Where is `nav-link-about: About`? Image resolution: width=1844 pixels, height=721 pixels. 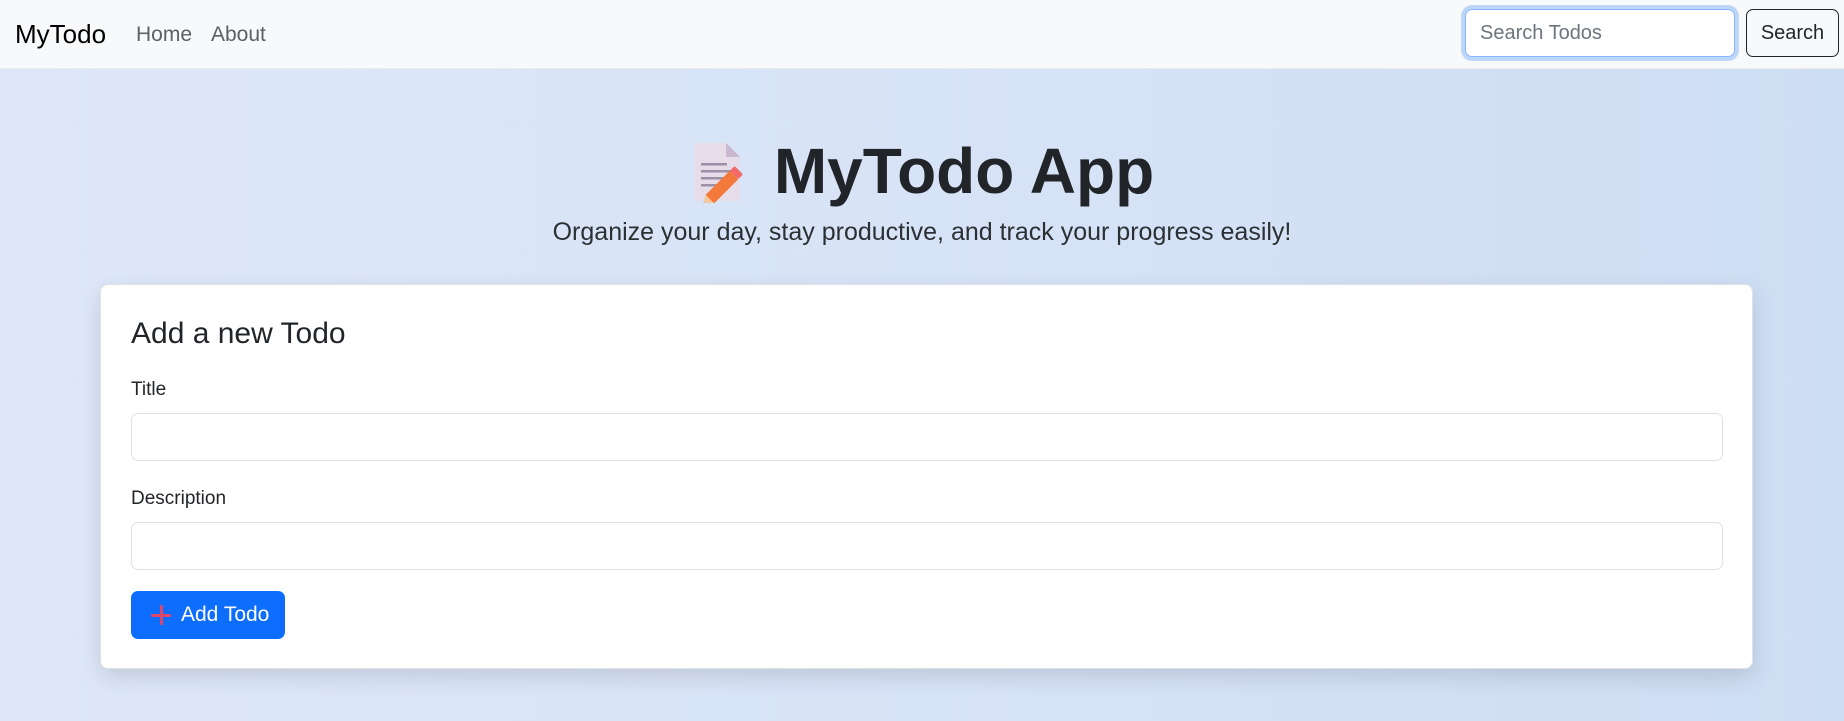 nav-link-about: About is located at coordinates (238, 35).